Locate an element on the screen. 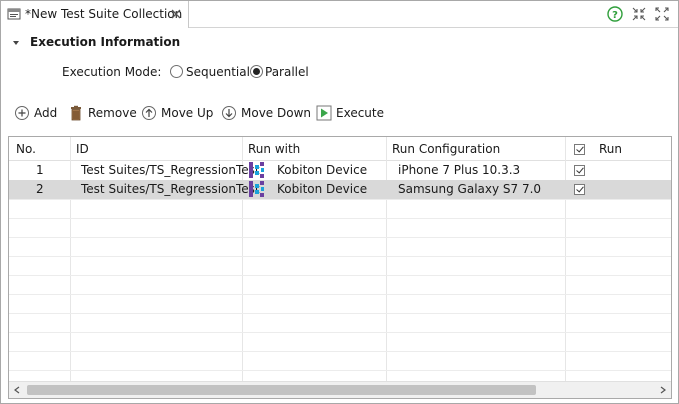 The height and width of the screenshot is (404, 679). play-icon is located at coordinates (324, 113).